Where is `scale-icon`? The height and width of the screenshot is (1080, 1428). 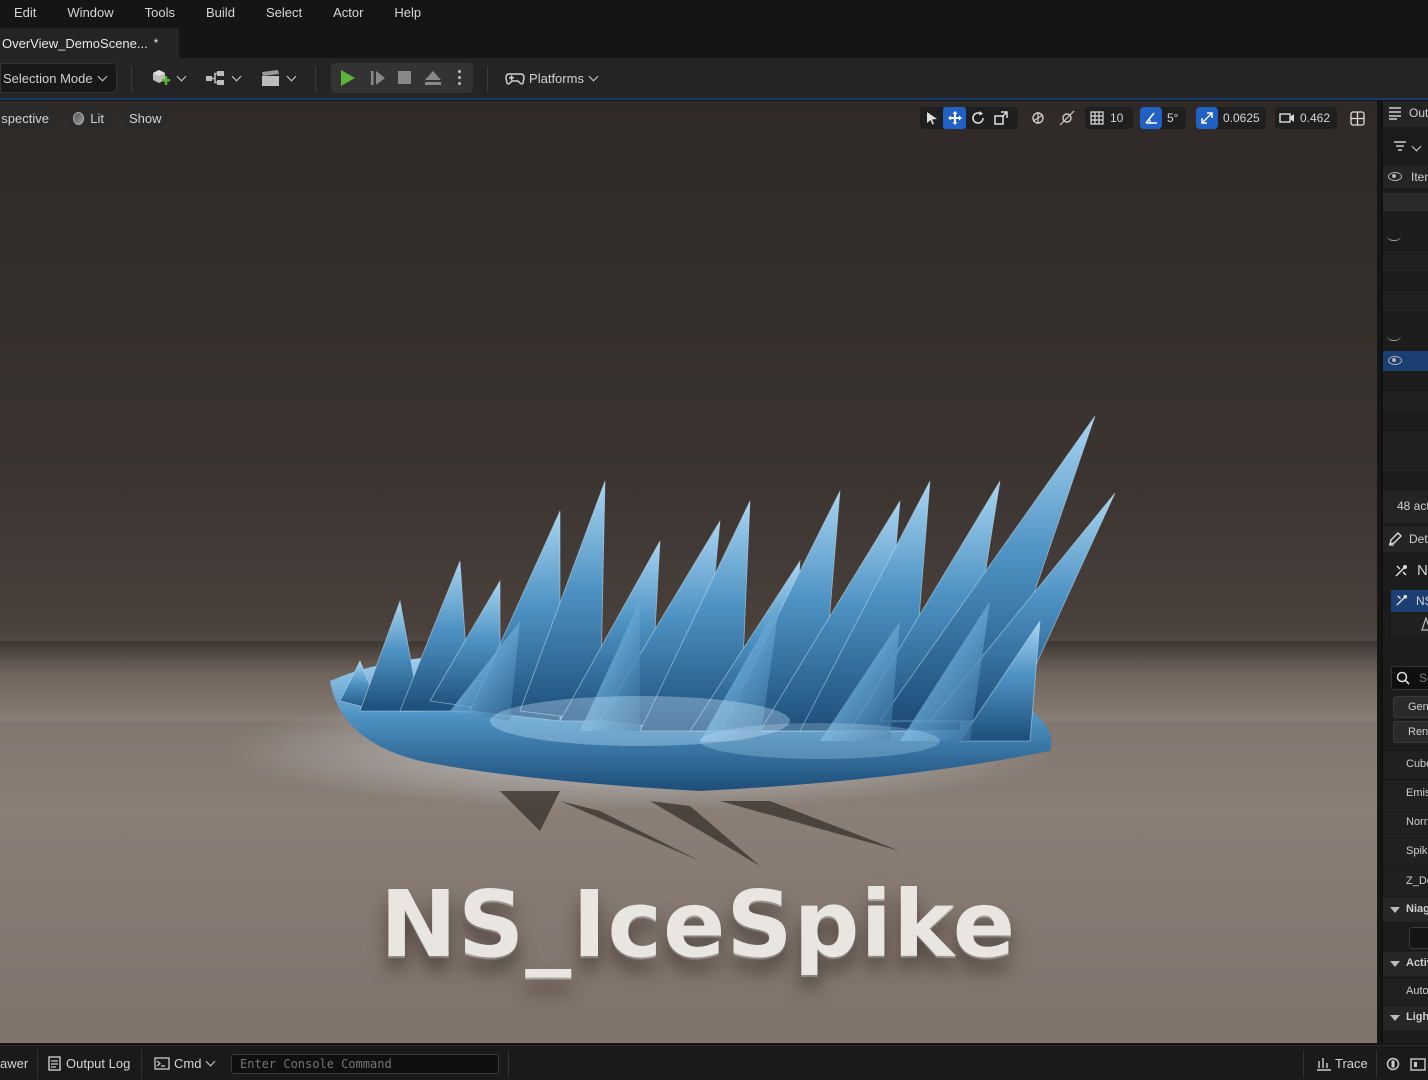 scale-icon is located at coordinates (1000, 118).